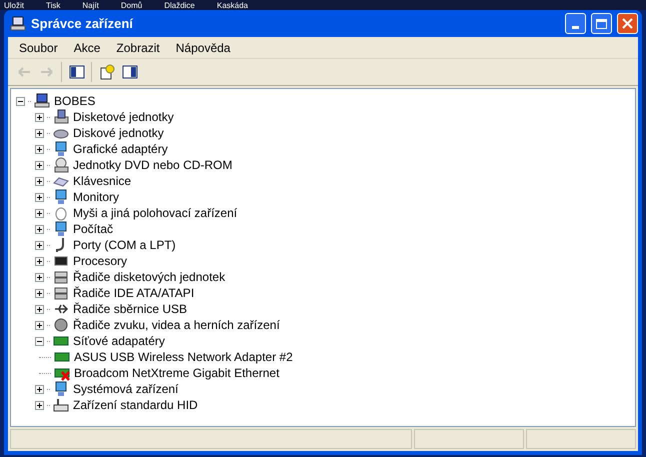 The width and height of the screenshot is (646, 457). What do you see at coordinates (123, 117) in the screenshot?
I see `tree-item-label: Disketové jednotky` at bounding box center [123, 117].